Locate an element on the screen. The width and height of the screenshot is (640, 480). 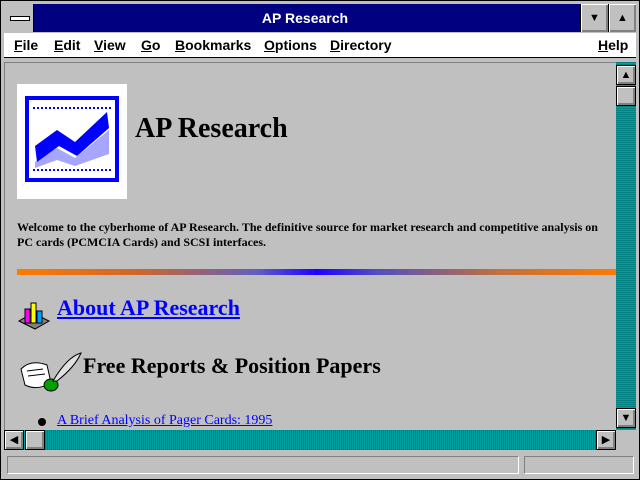
scroll-left-button: ◀ is located at coordinates (14, 440).